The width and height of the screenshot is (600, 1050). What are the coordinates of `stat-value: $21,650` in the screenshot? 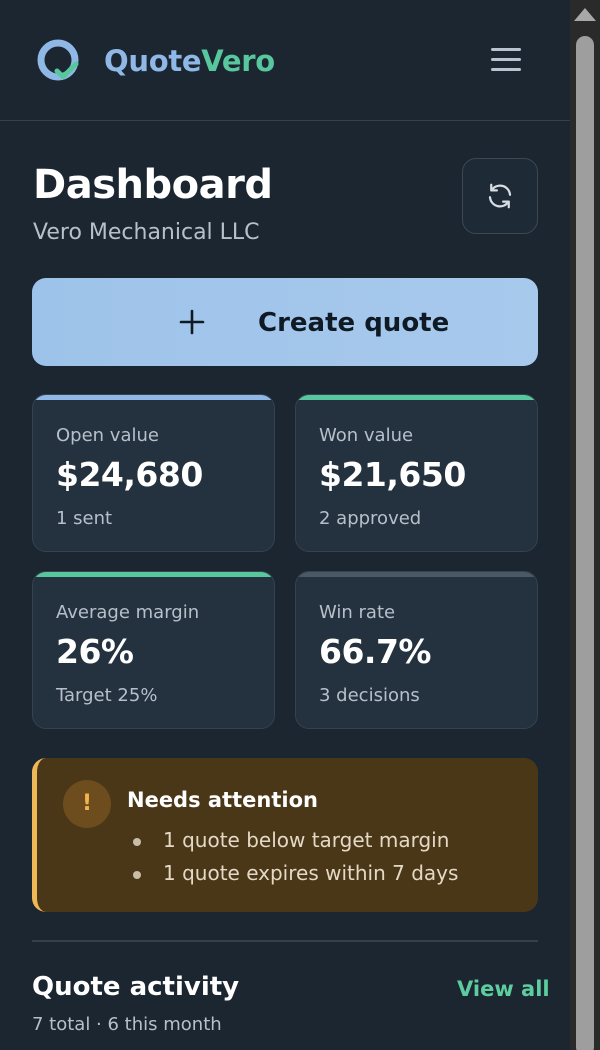 It's located at (392, 474).